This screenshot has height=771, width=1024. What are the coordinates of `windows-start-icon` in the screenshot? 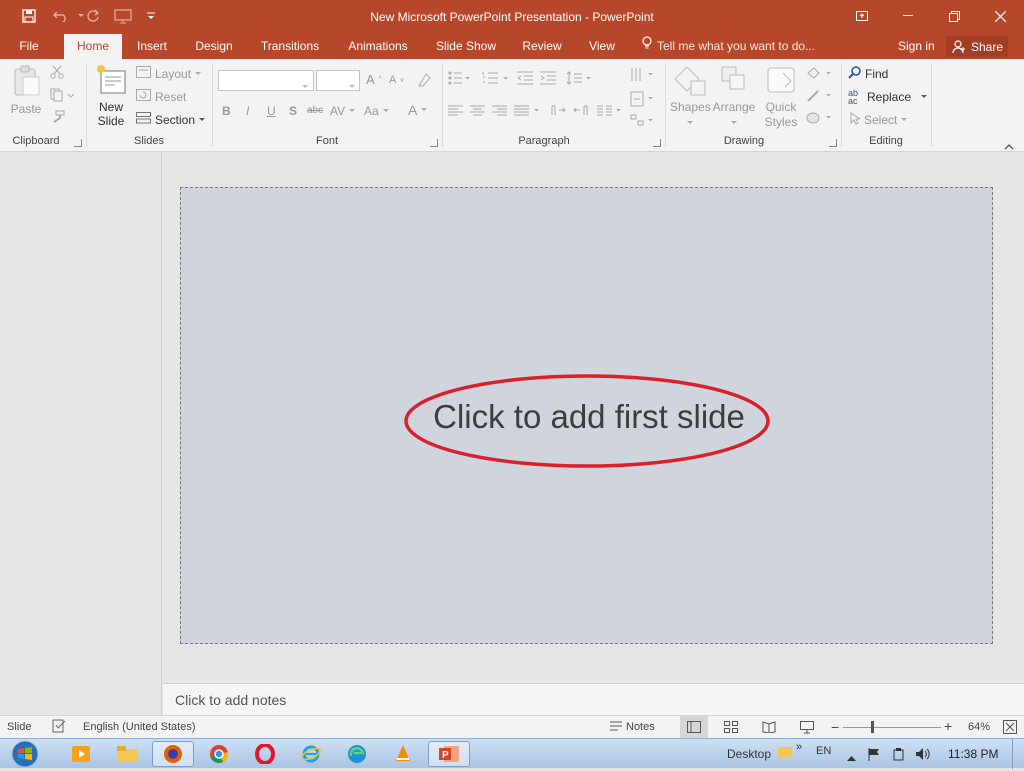 It's located at (25, 754).